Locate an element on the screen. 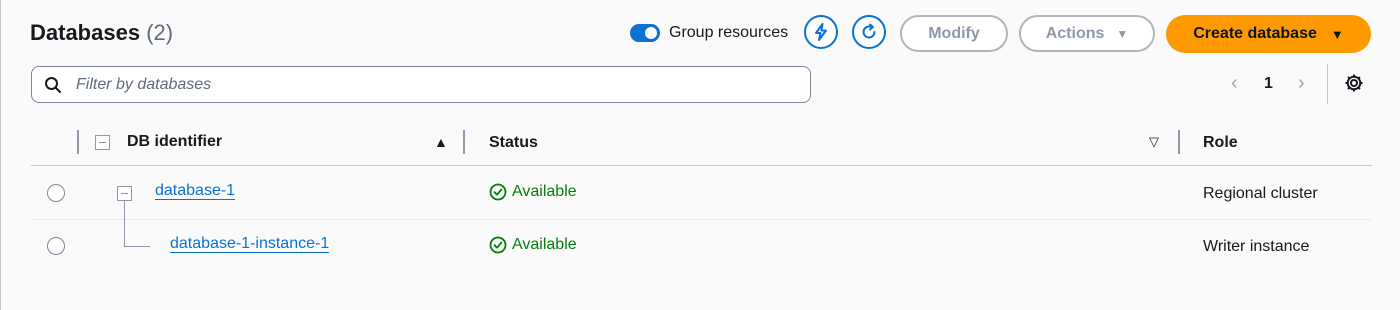 Image resolution: width=1400 pixels, height=310 pixels. pagination-divider is located at coordinates (1327, 84).